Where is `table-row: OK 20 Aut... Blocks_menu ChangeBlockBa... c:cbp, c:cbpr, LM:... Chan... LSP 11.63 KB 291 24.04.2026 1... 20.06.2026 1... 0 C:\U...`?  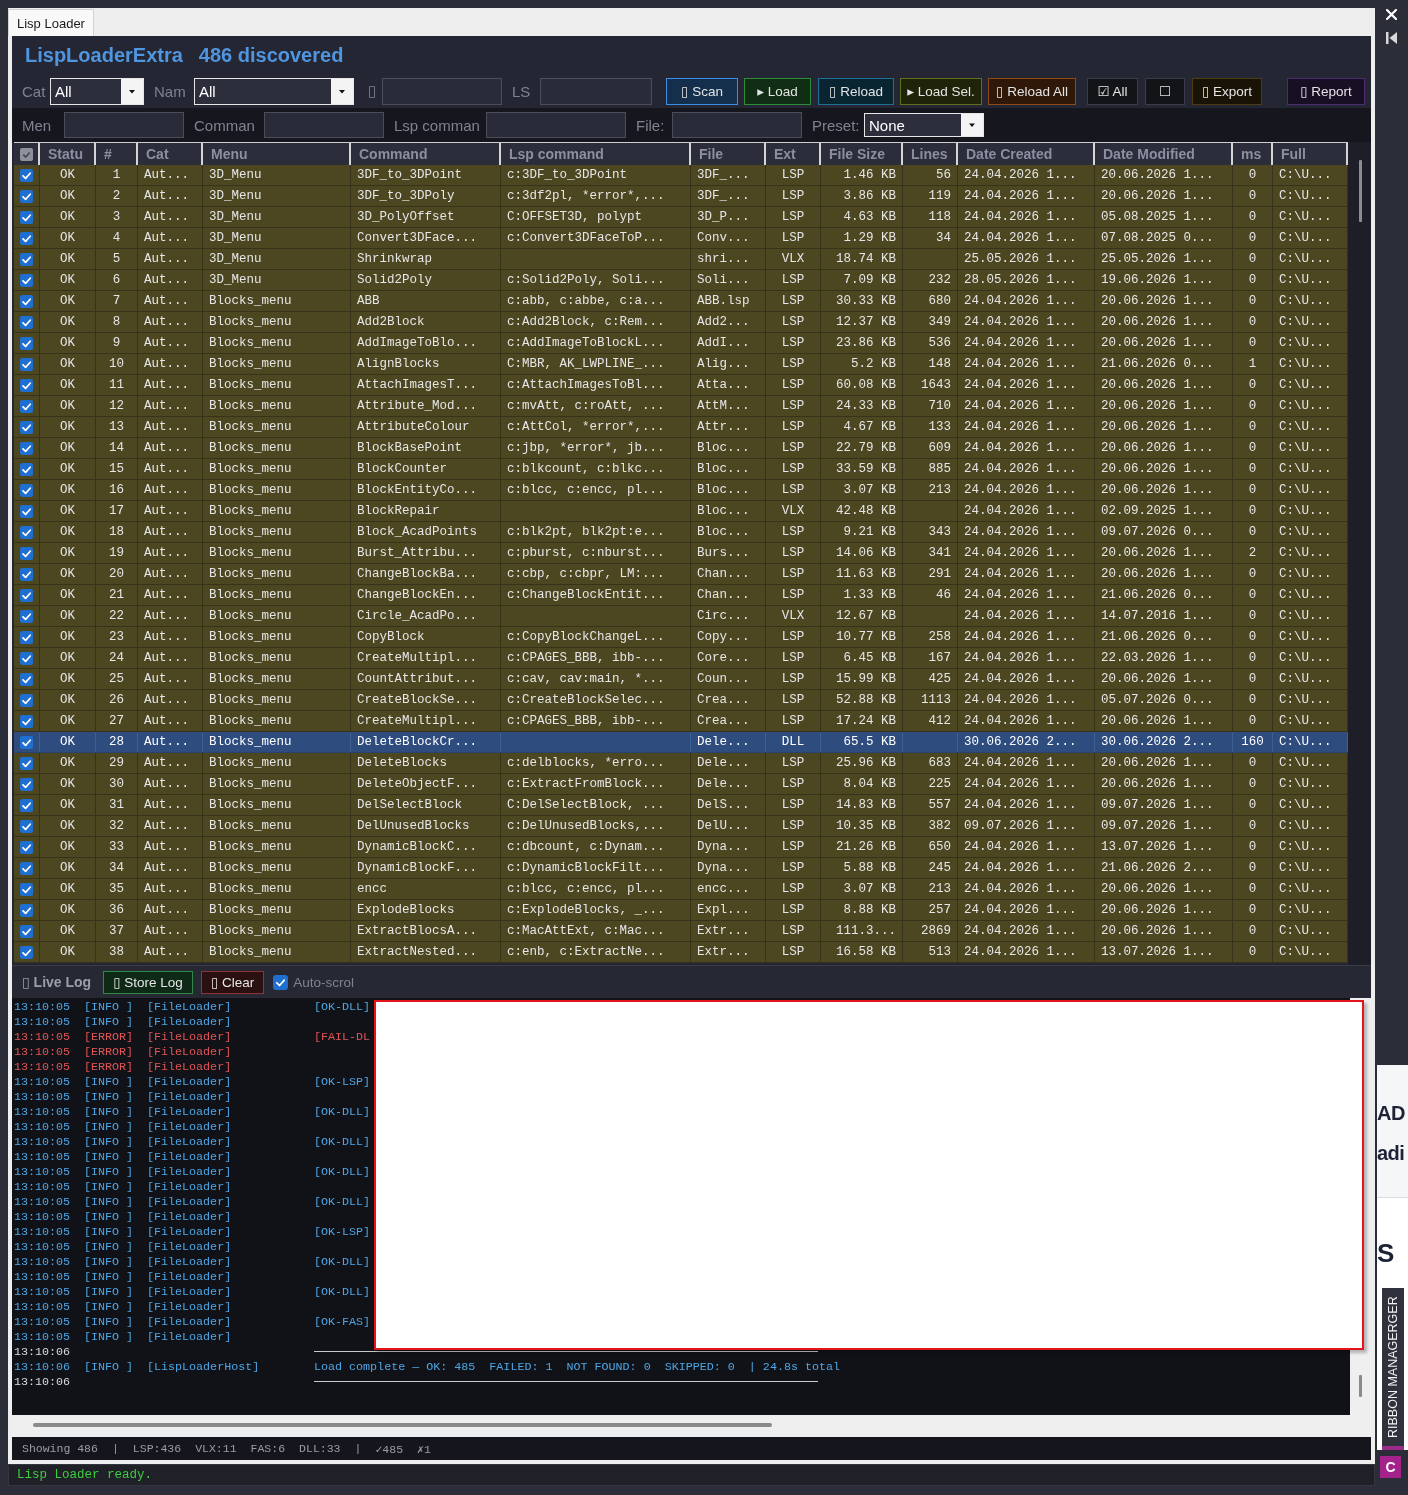
table-row: OK 20 Aut... Blocks_menu ChangeBlockBa... c:cbp, c:cbpr, LM:... Chan... LSP 11.63 KB 291 24.04.2026 1... 20.06.2026 1... 0 C:\U... is located at coordinates (681, 574).